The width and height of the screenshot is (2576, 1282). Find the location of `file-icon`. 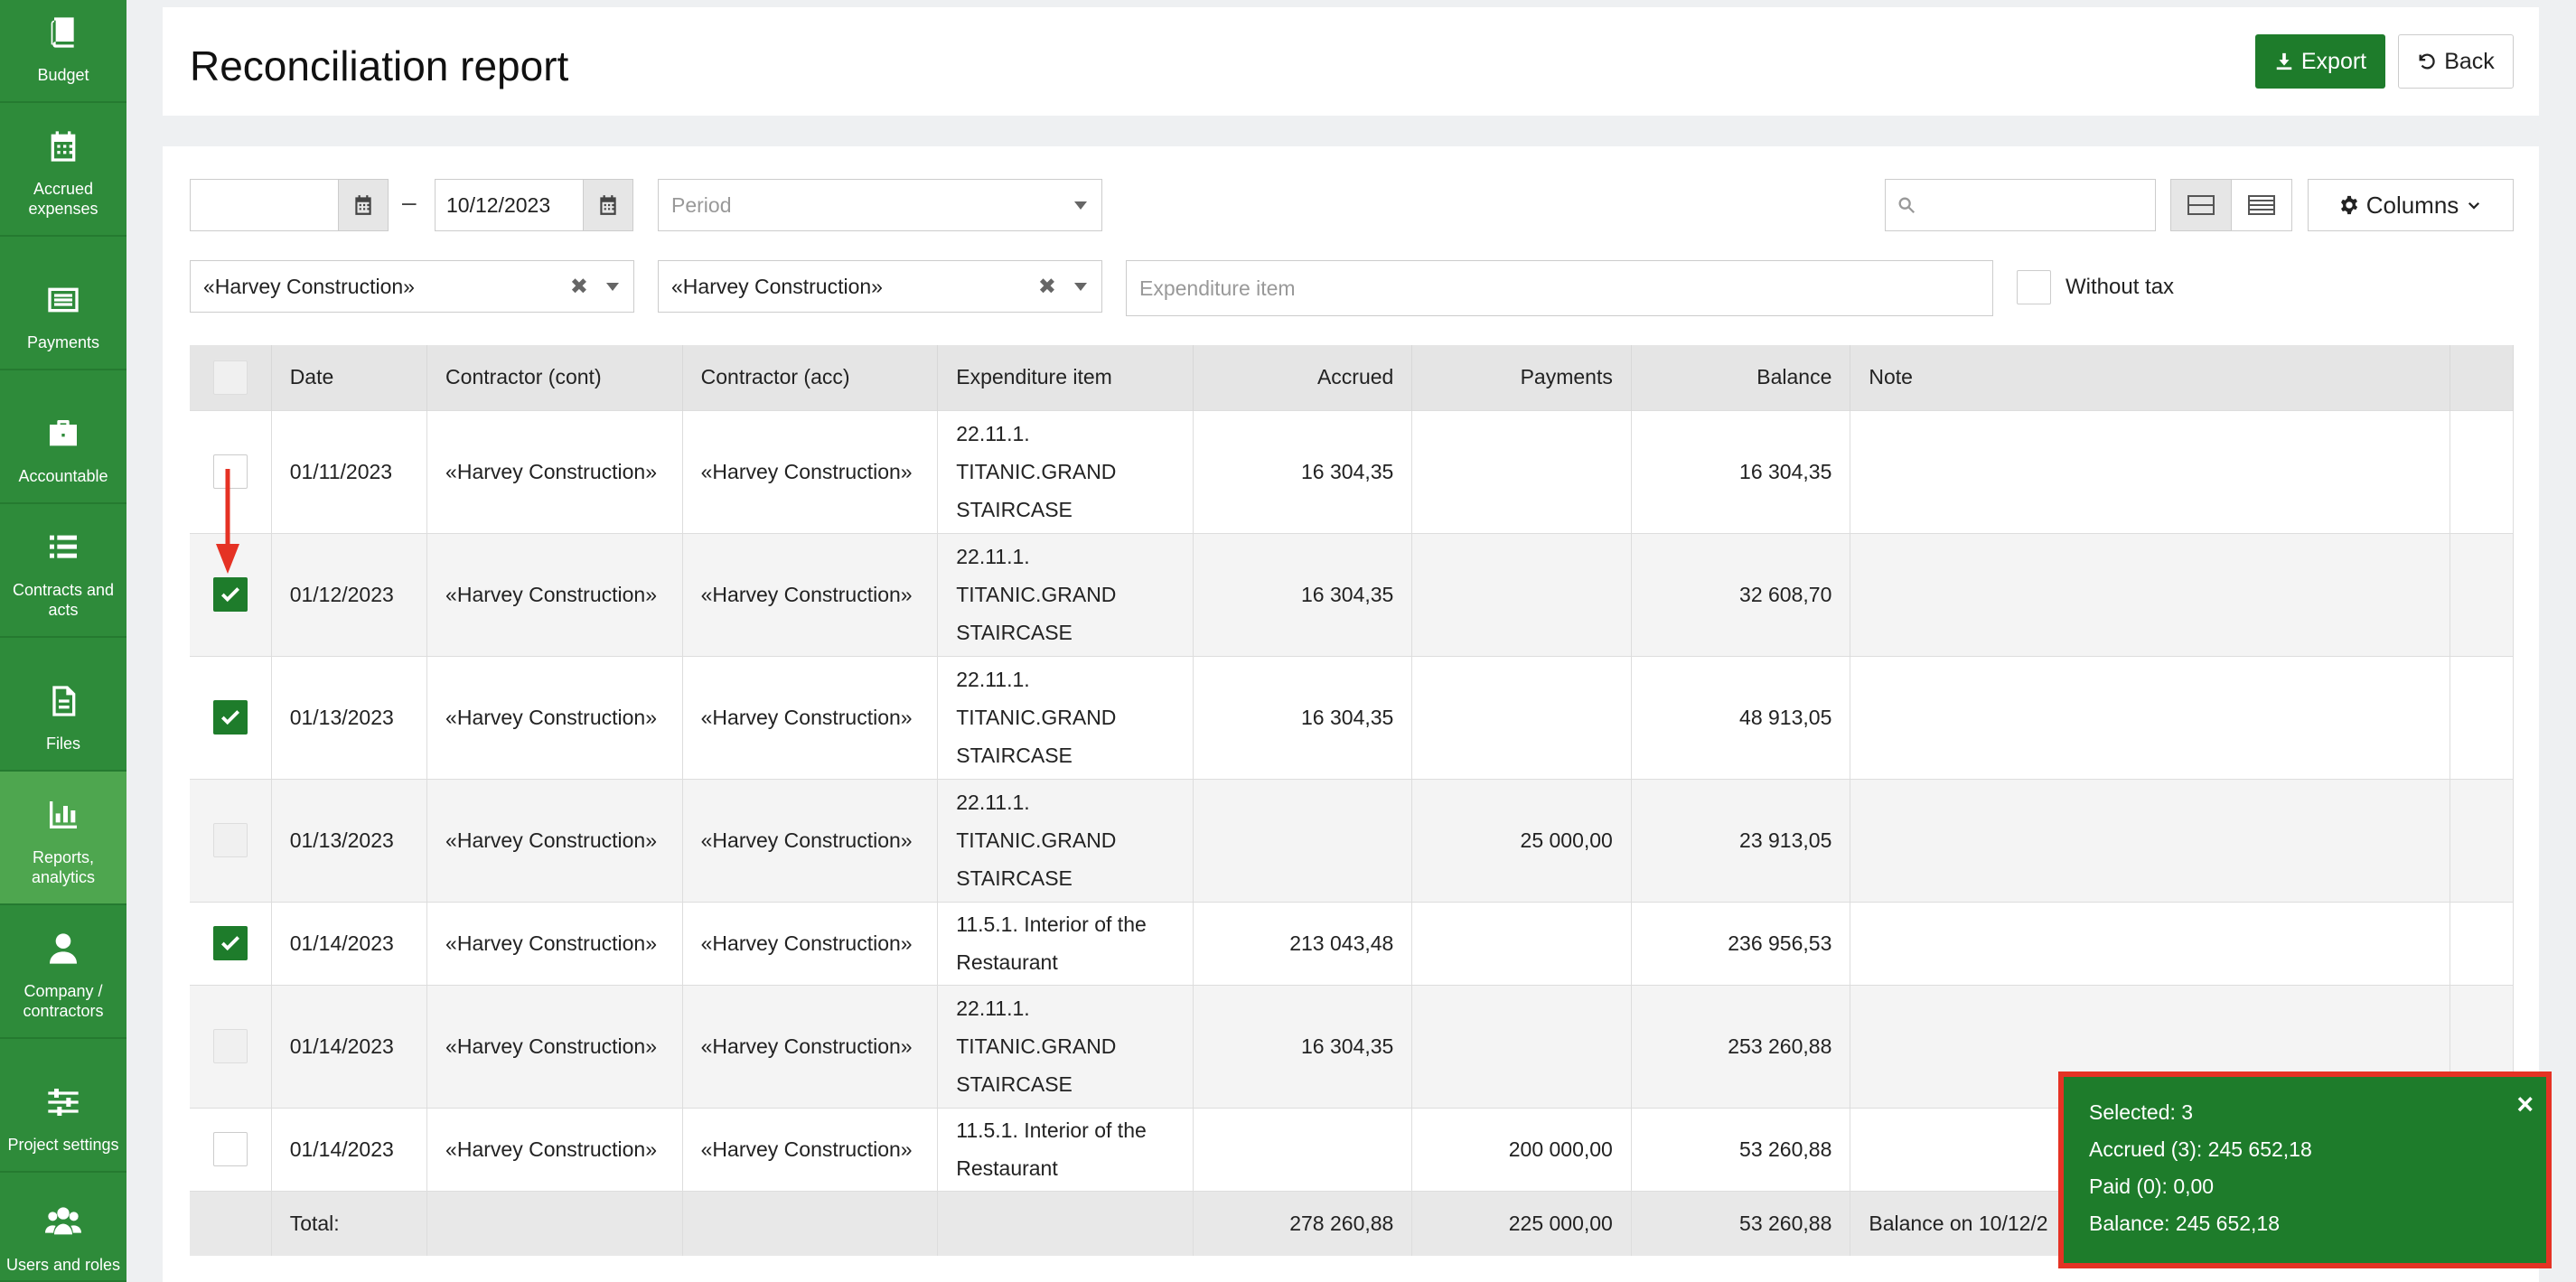

file-icon is located at coordinates (63, 701).